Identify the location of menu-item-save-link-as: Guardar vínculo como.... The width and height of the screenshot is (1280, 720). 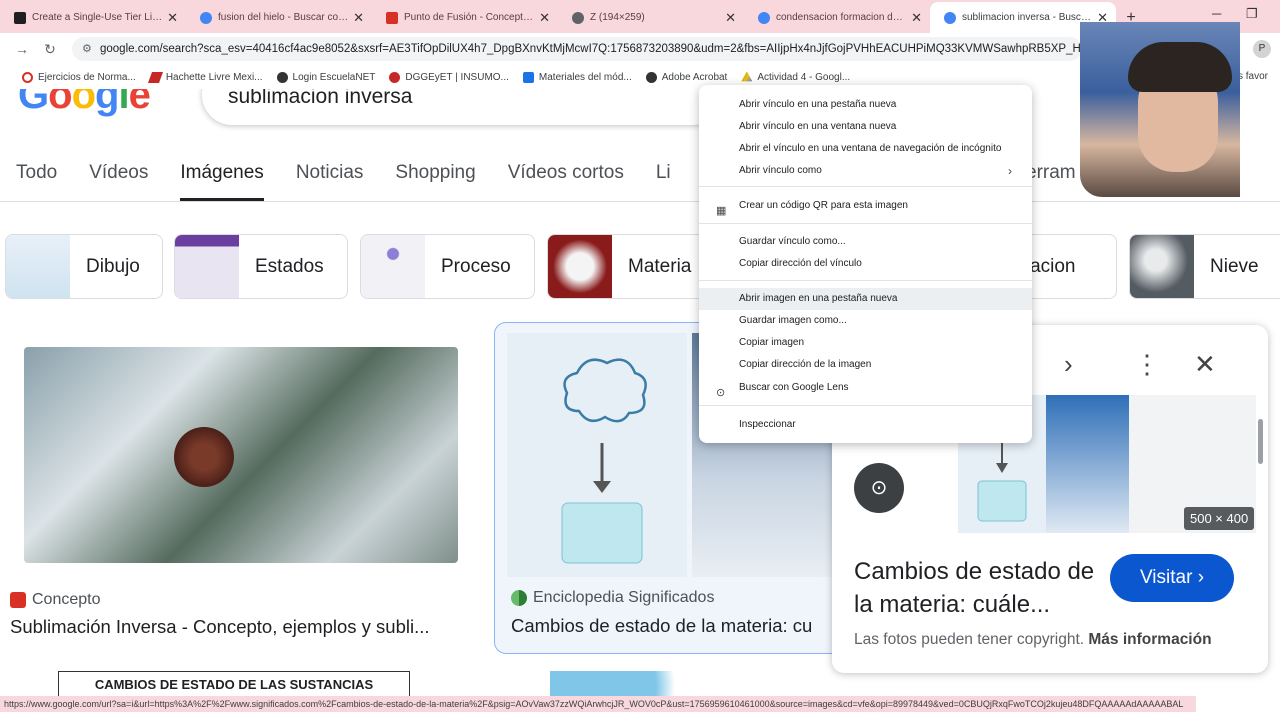
(865, 242).